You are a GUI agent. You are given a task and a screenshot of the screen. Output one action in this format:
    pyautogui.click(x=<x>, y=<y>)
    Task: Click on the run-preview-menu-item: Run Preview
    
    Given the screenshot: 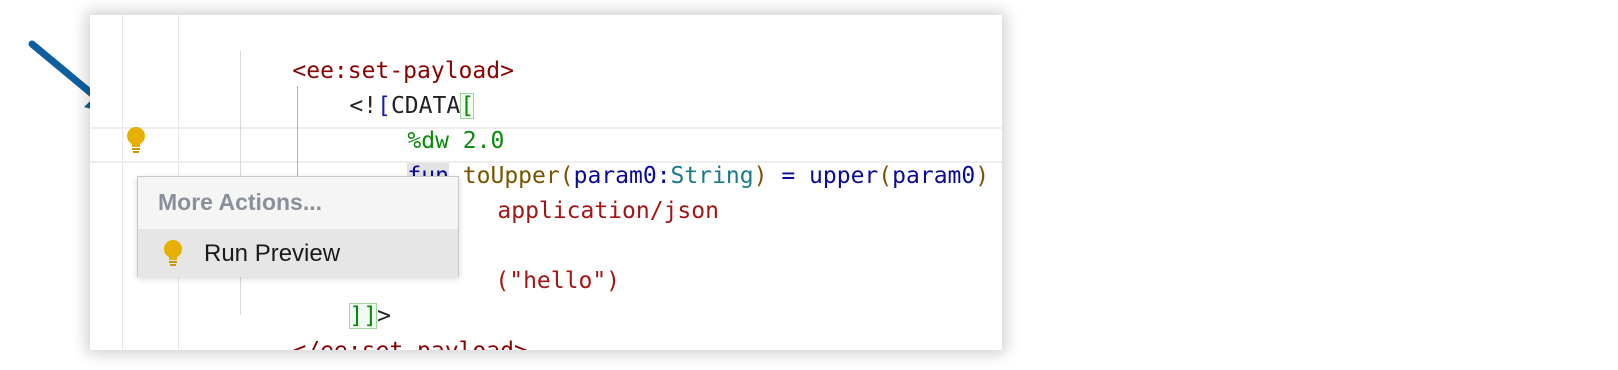 What is the action you would take?
    pyautogui.click(x=298, y=253)
    